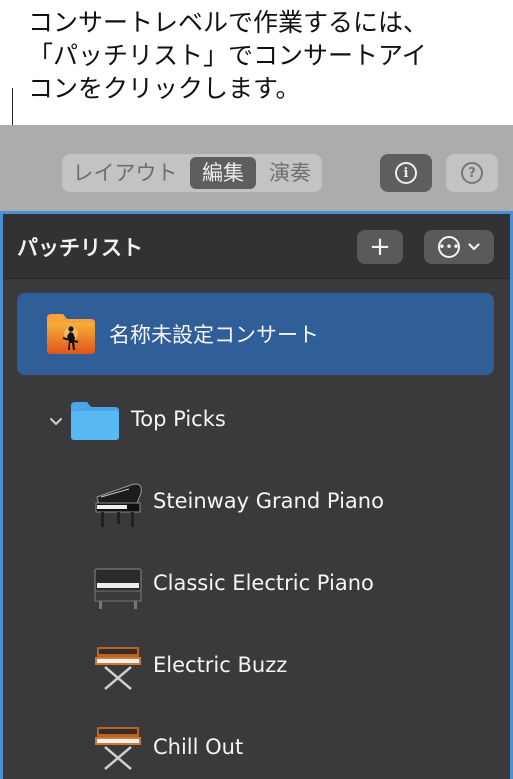 This screenshot has width=513, height=779. I want to click on callout-line: コンサートレベルで作業するには、, so click(228, 22).